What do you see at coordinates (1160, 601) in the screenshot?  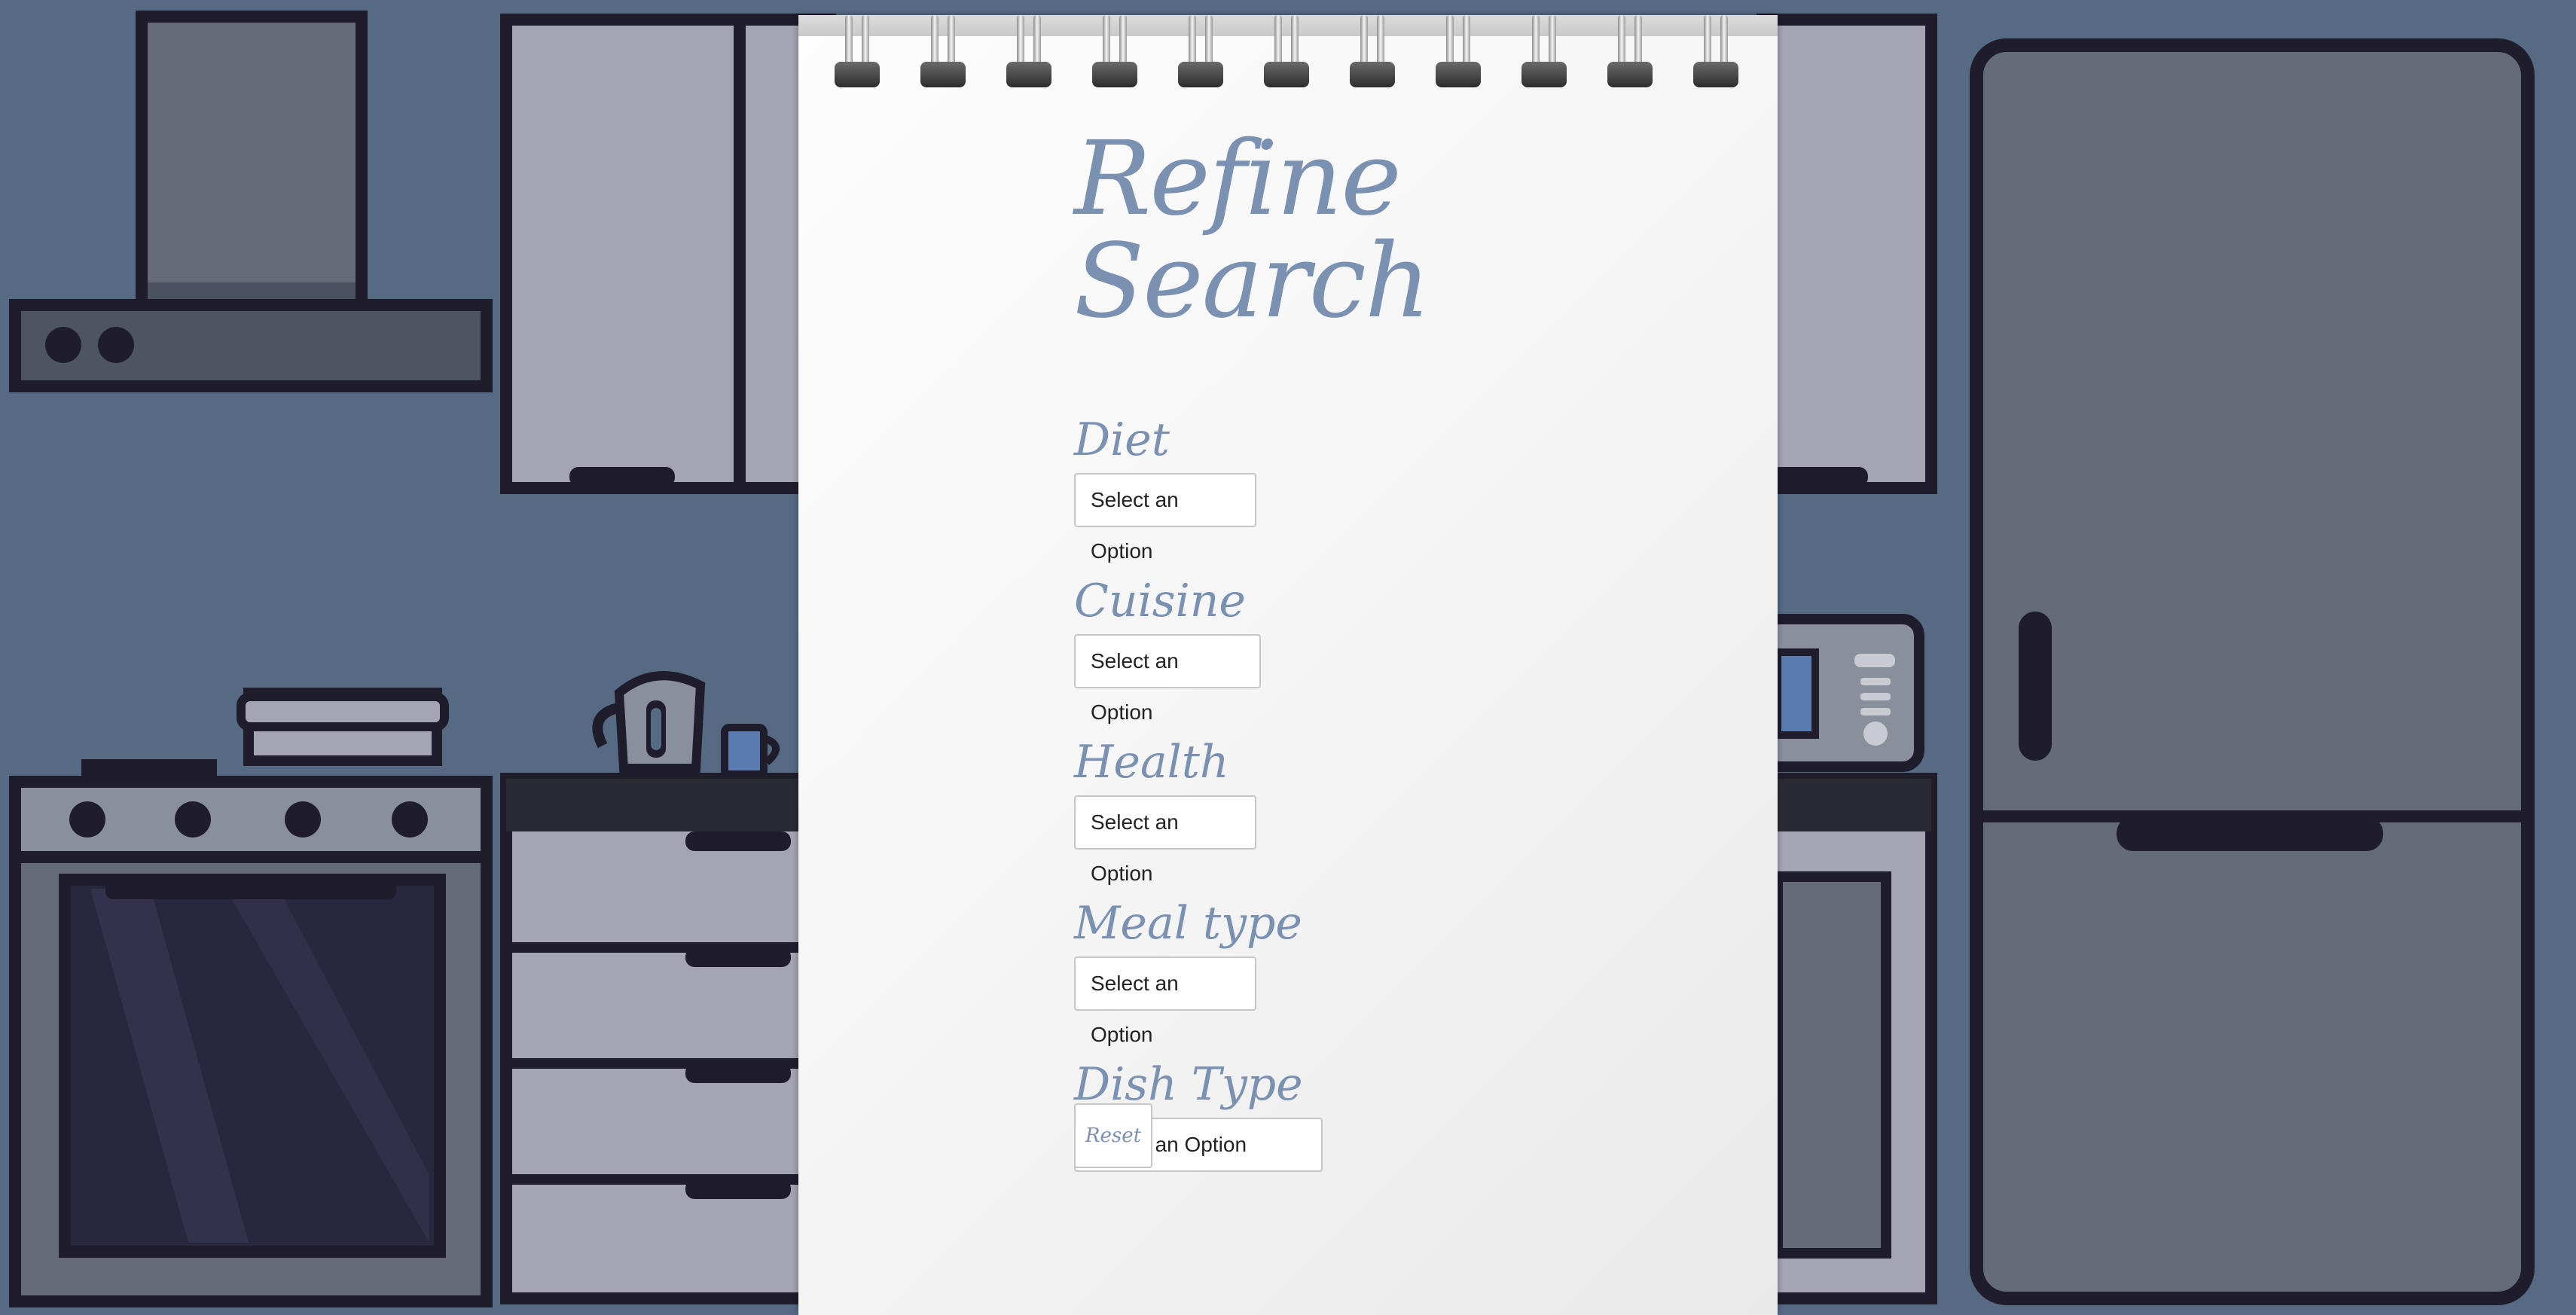 I see `filter-label-cuisine: Cuisine` at bounding box center [1160, 601].